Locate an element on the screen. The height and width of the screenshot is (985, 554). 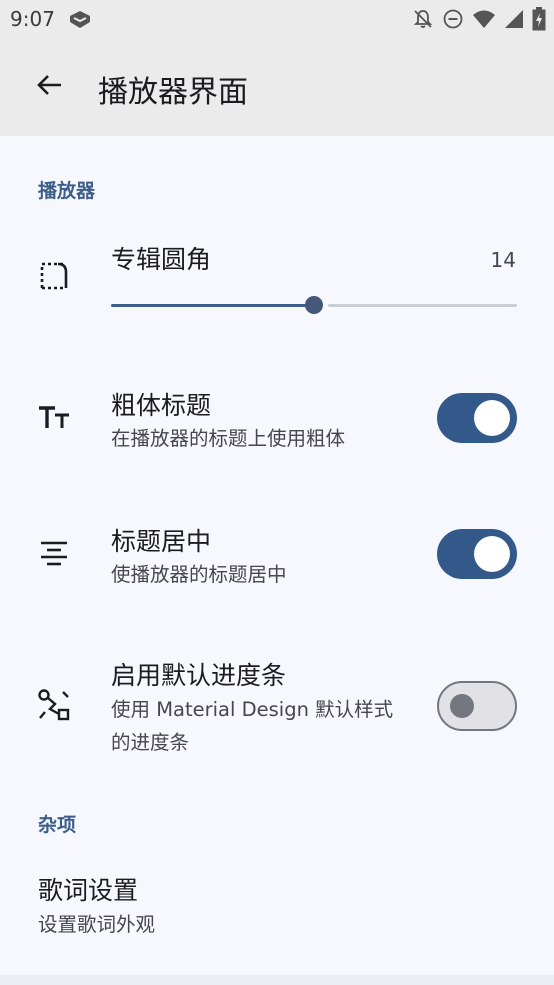
rounded-corner-icon is located at coordinates (54, 276).